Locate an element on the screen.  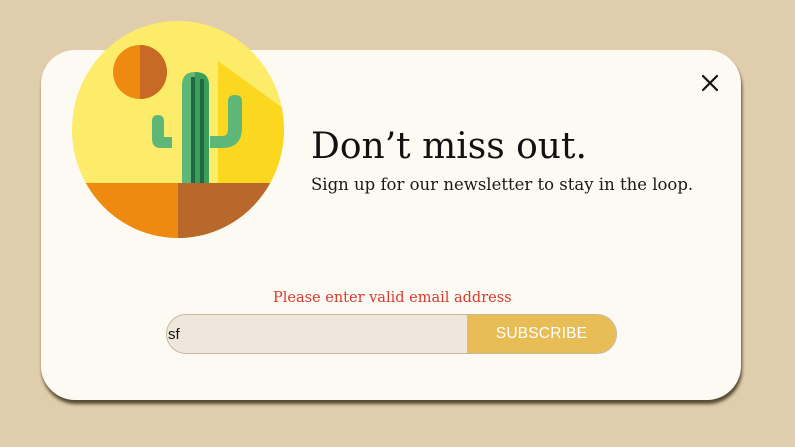
desert-cactus-illustration is located at coordinates (178, 129).